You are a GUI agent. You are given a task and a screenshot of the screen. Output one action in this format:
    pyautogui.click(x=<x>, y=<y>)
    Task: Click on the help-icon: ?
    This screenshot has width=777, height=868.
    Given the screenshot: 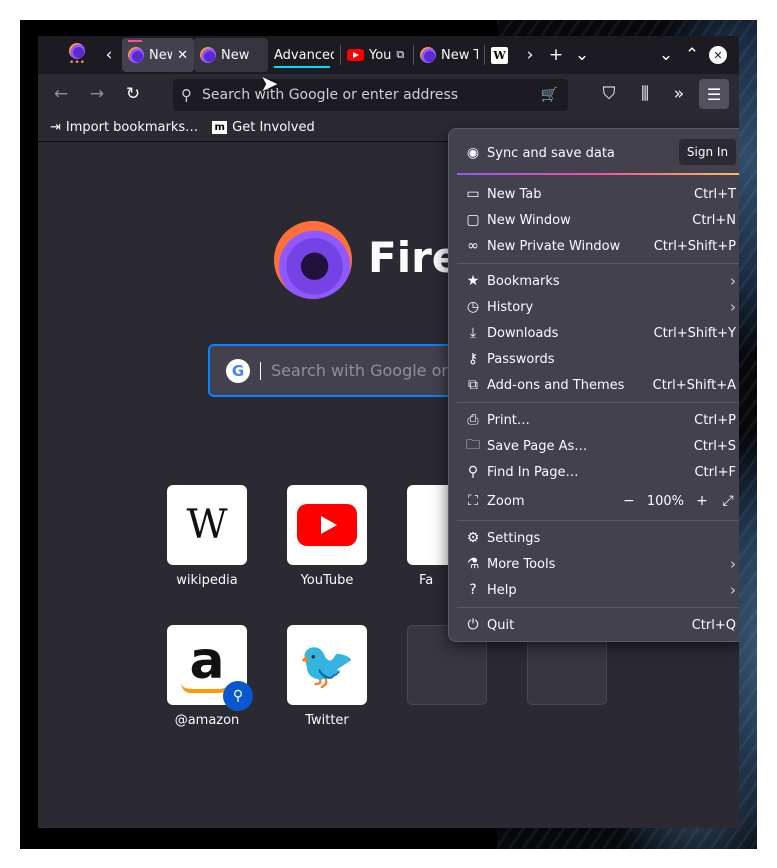 What is the action you would take?
    pyautogui.click(x=473, y=590)
    